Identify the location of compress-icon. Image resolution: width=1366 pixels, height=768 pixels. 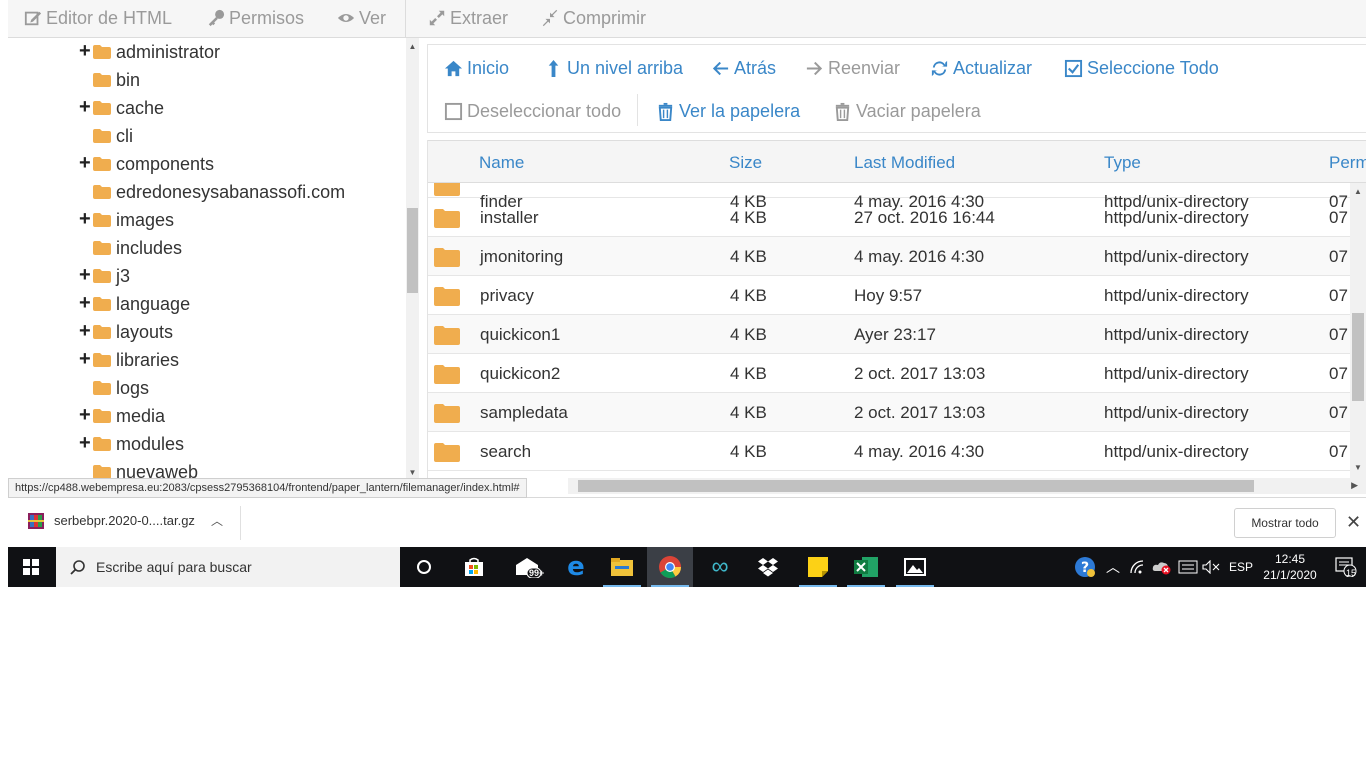
(550, 18).